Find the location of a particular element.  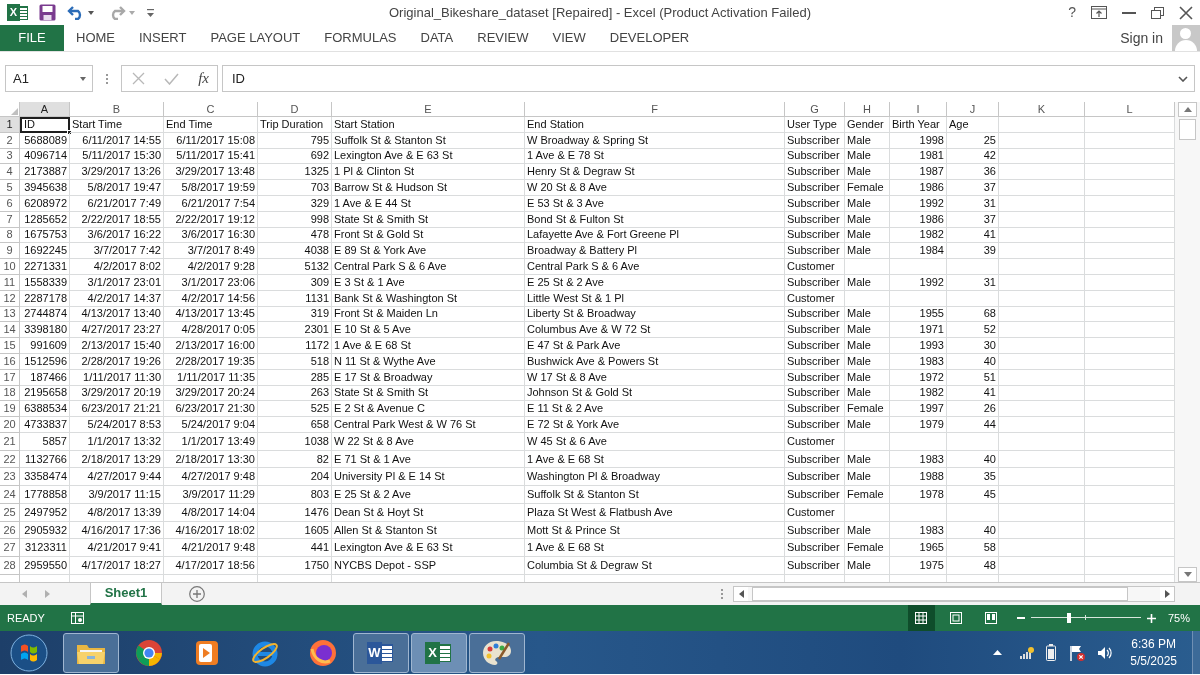

minimize-icon is located at coordinates (1129, 12).